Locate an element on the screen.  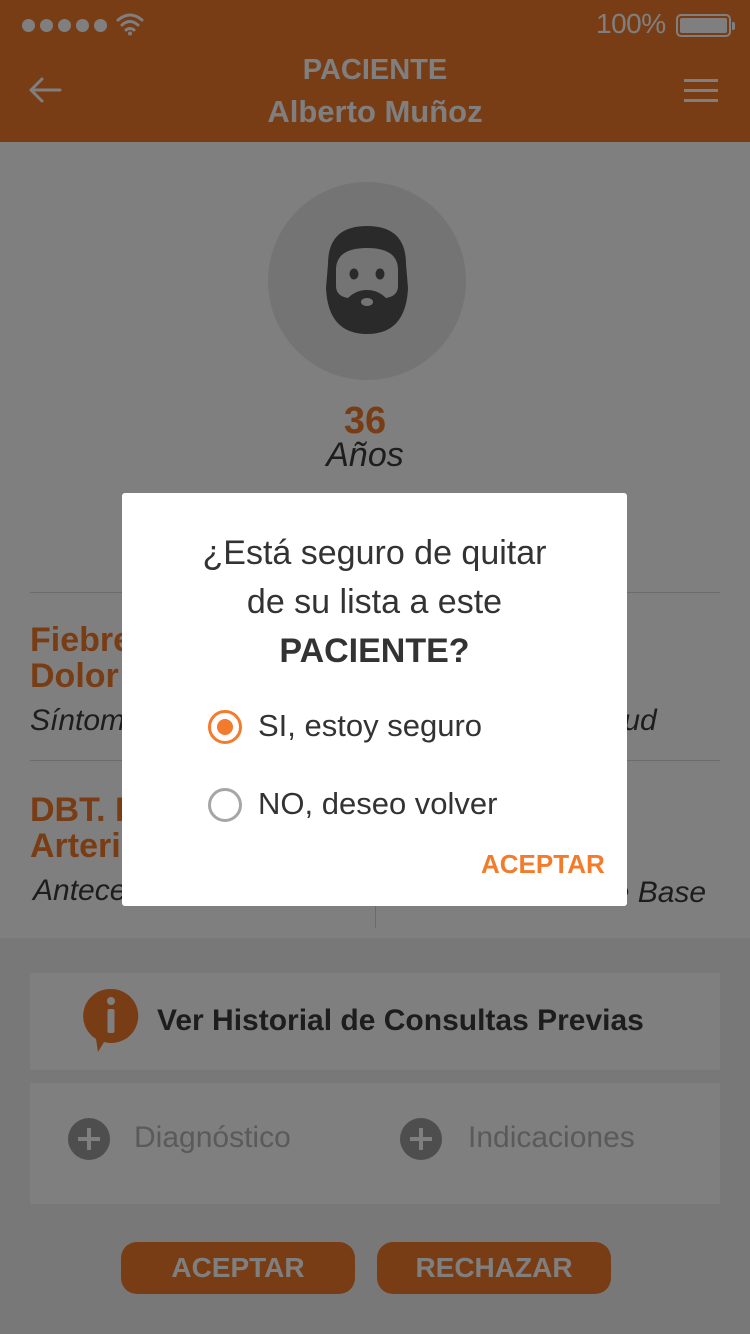
option-no-label: NO, deseo volver is located at coordinates (378, 804).